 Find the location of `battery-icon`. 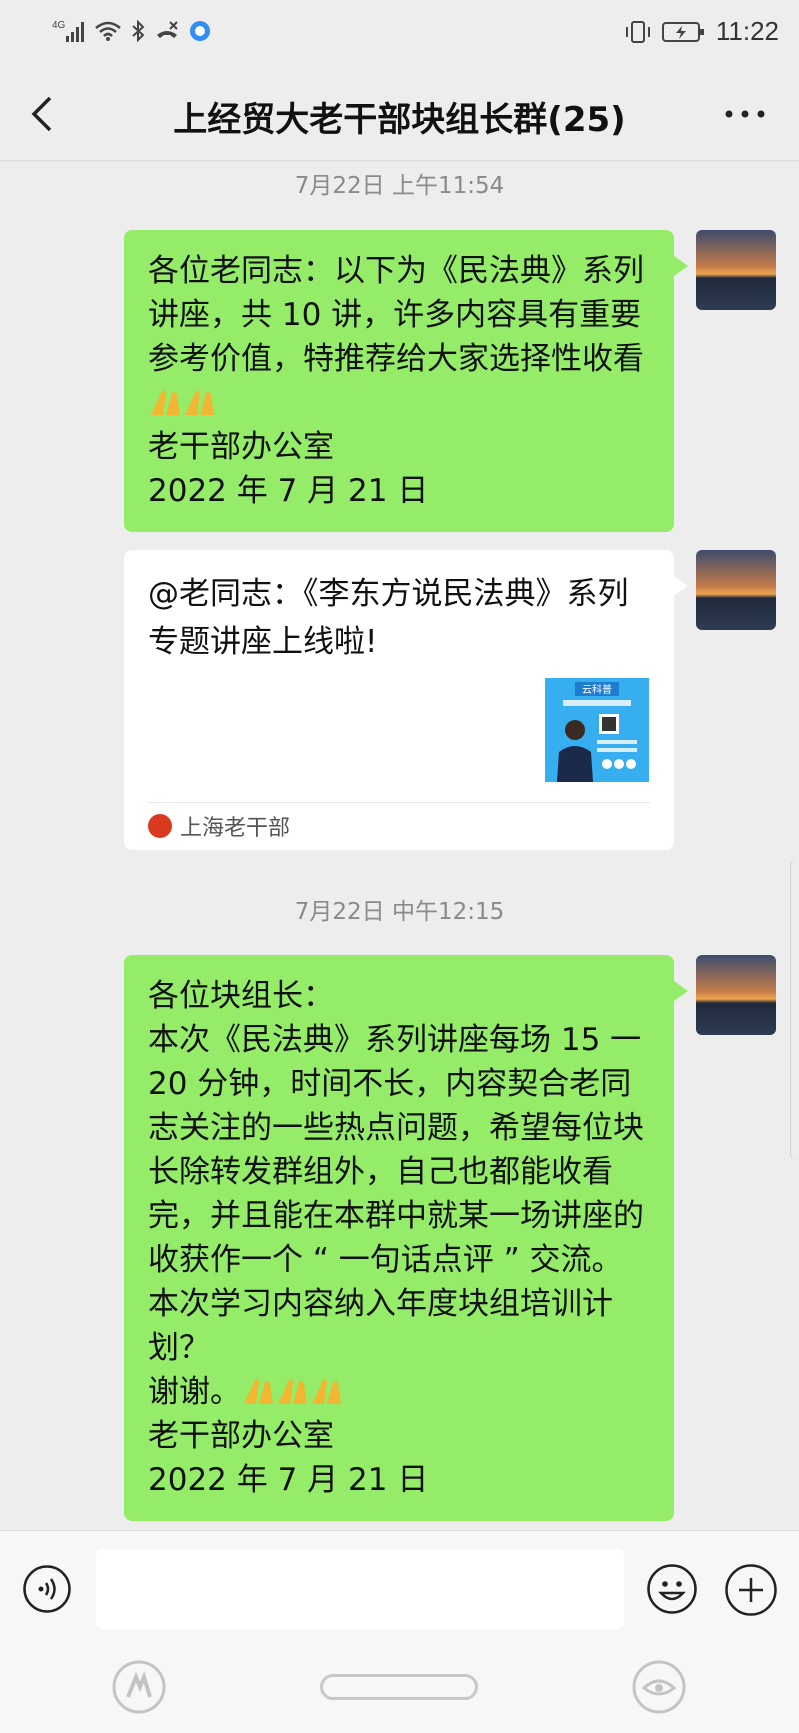

battery-icon is located at coordinates (682, 31).